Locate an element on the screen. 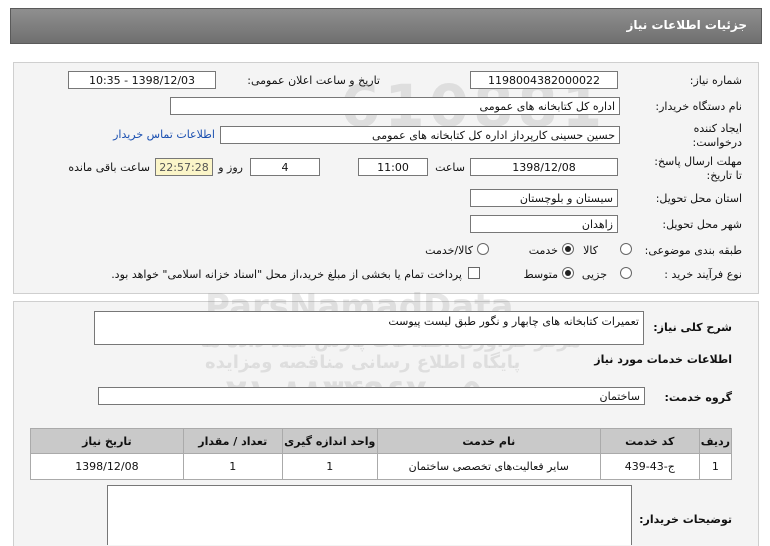  city-field: زاهدان is located at coordinates (544, 224).